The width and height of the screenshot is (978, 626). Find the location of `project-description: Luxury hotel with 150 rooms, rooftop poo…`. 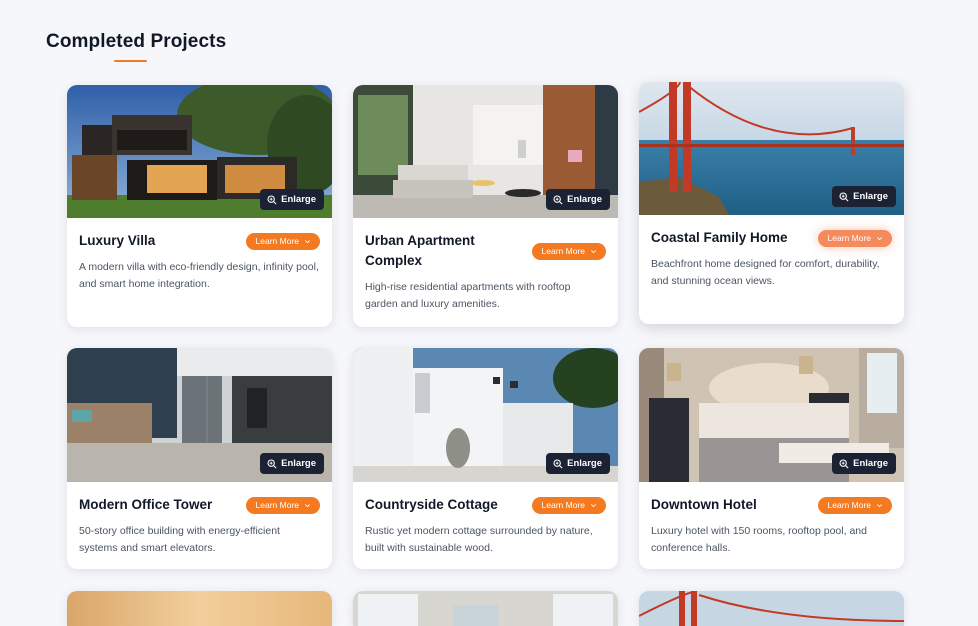

project-description: Luxury hotel with 150 rooms, rooftop poo… is located at coordinates (759, 539).